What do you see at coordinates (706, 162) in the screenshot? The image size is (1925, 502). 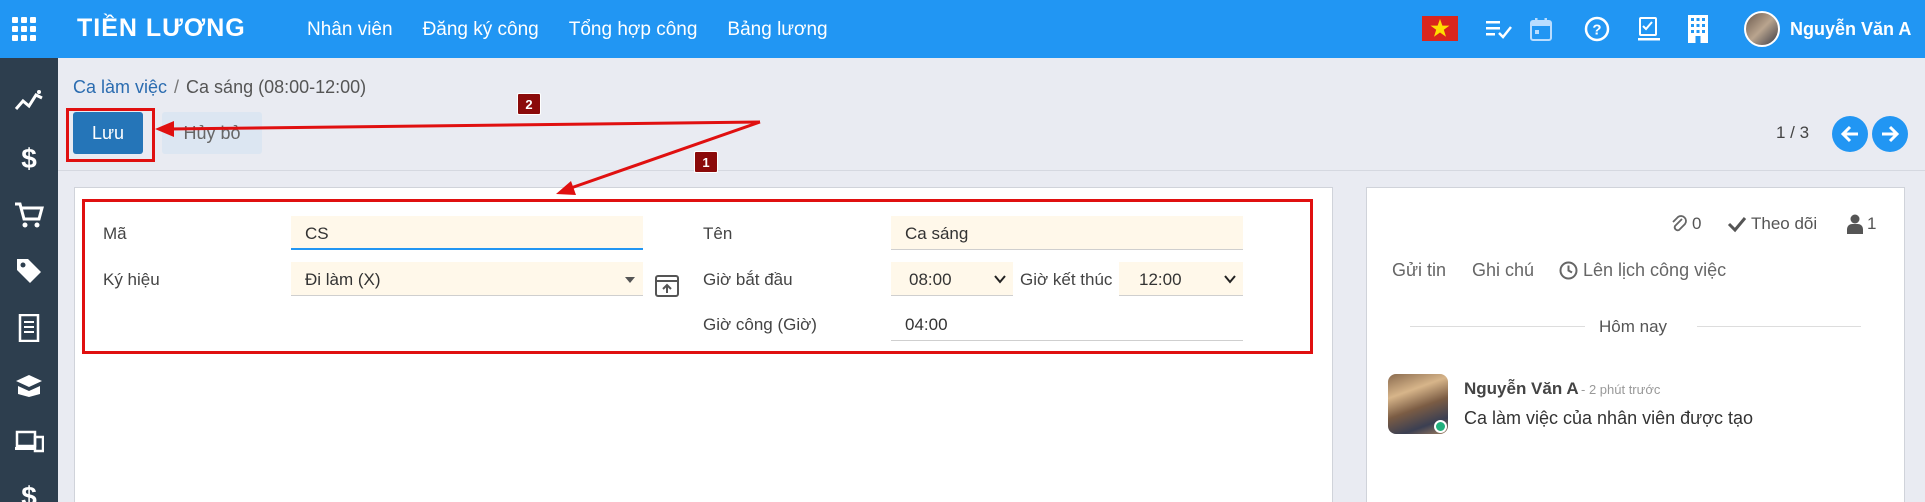 I see `annotation-badge-1: 1` at bounding box center [706, 162].